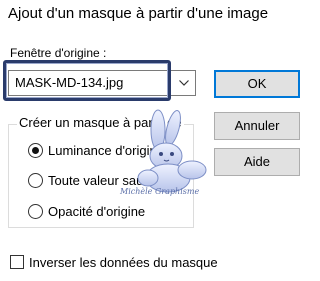 Image resolution: width=320 pixels, height=281 pixels. What do you see at coordinates (257, 84) in the screenshot?
I see `ok-button: OK` at bounding box center [257, 84].